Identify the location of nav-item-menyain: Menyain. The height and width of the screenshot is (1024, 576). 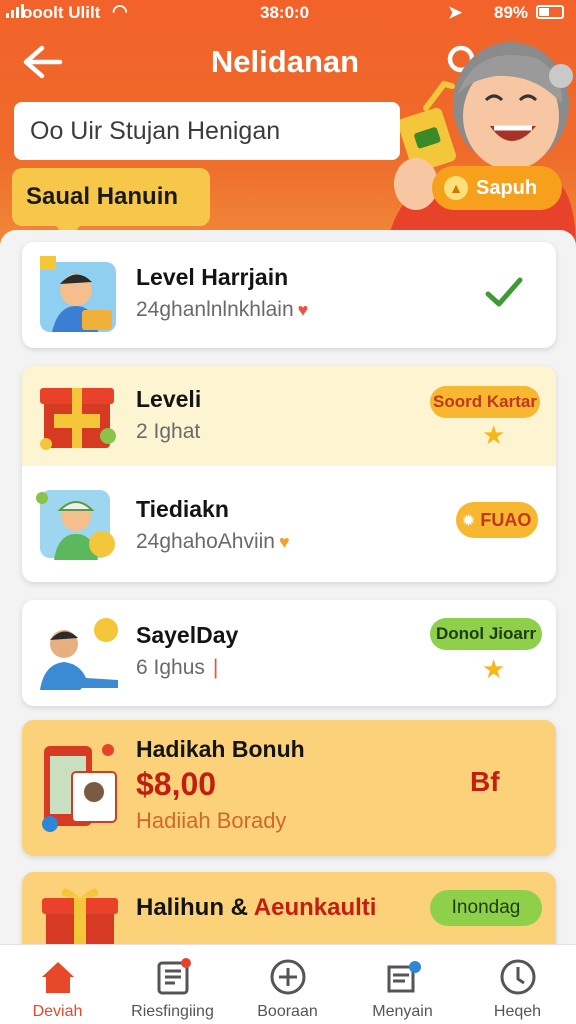
(402, 984).